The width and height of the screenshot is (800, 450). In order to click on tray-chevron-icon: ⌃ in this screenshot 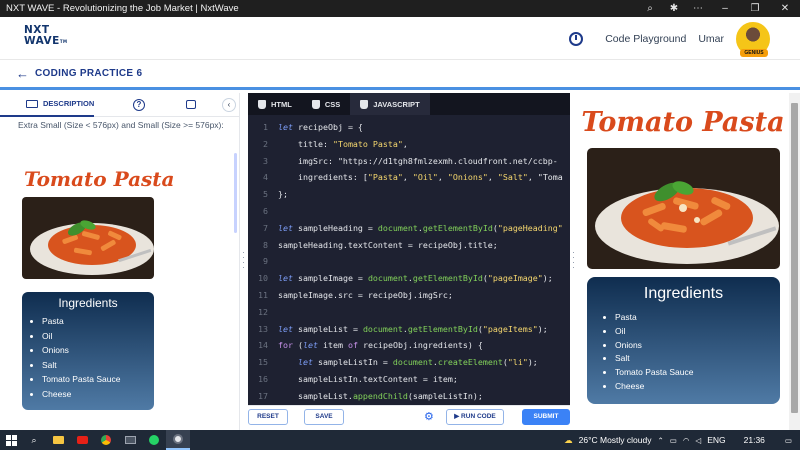, I will do `click(660, 440)`.